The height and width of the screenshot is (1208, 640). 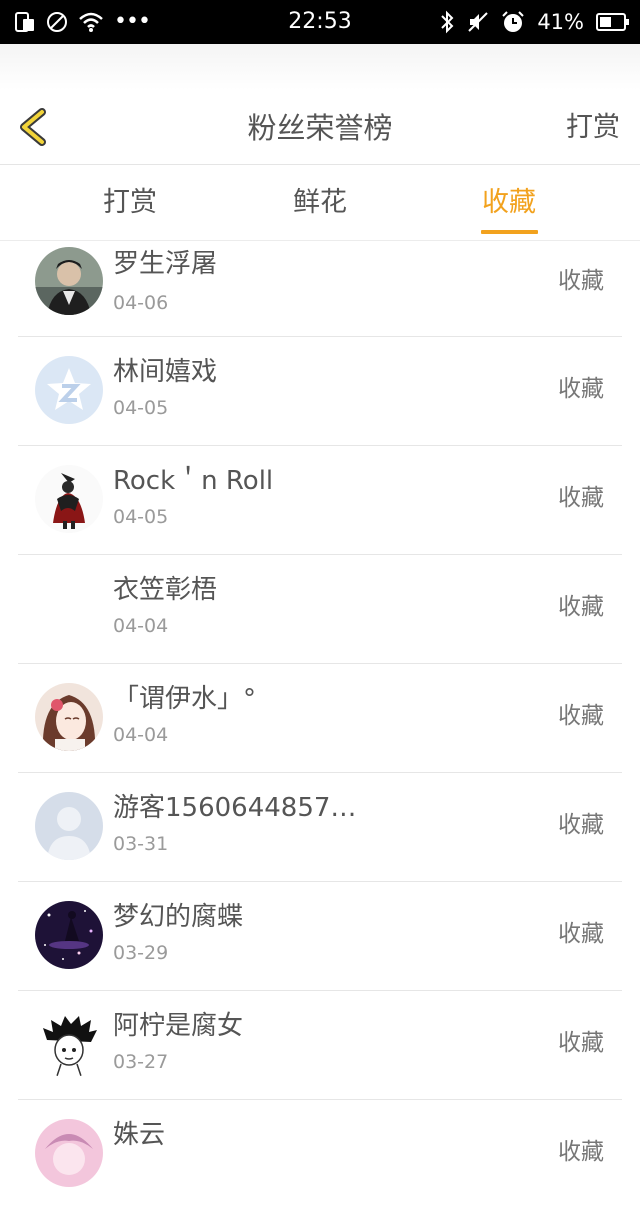 I want to click on alarm-icon, so click(x=513, y=22).